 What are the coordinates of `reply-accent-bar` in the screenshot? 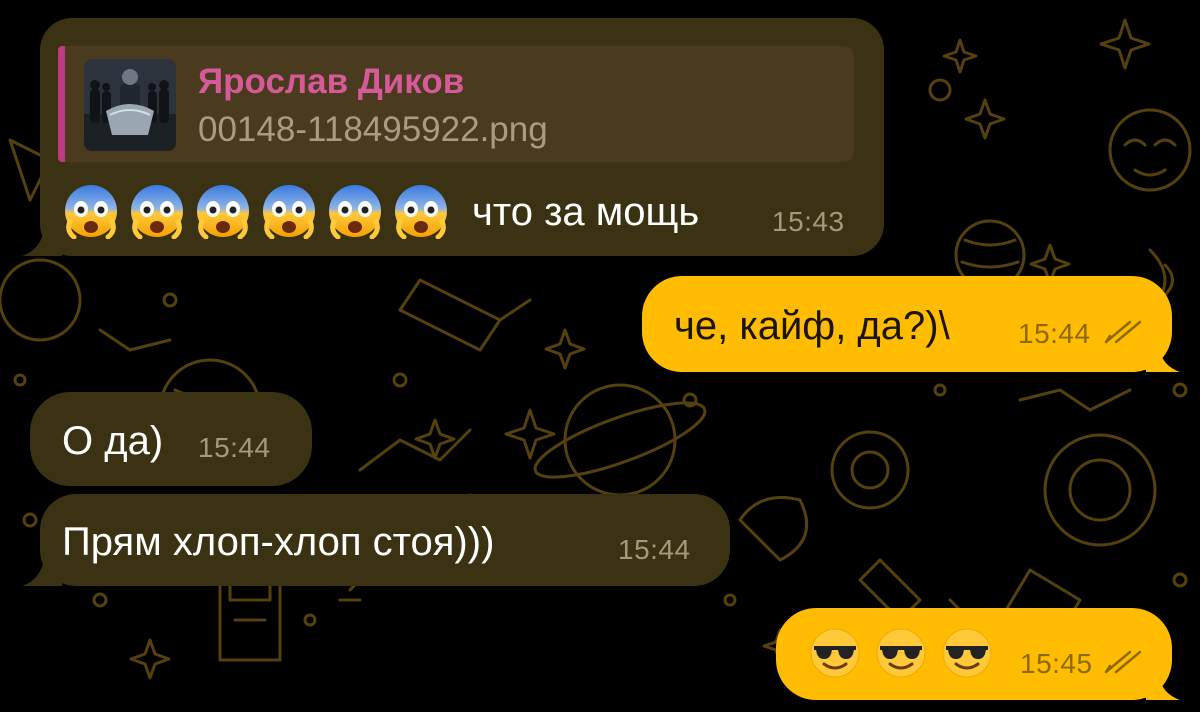 It's located at (61, 104).